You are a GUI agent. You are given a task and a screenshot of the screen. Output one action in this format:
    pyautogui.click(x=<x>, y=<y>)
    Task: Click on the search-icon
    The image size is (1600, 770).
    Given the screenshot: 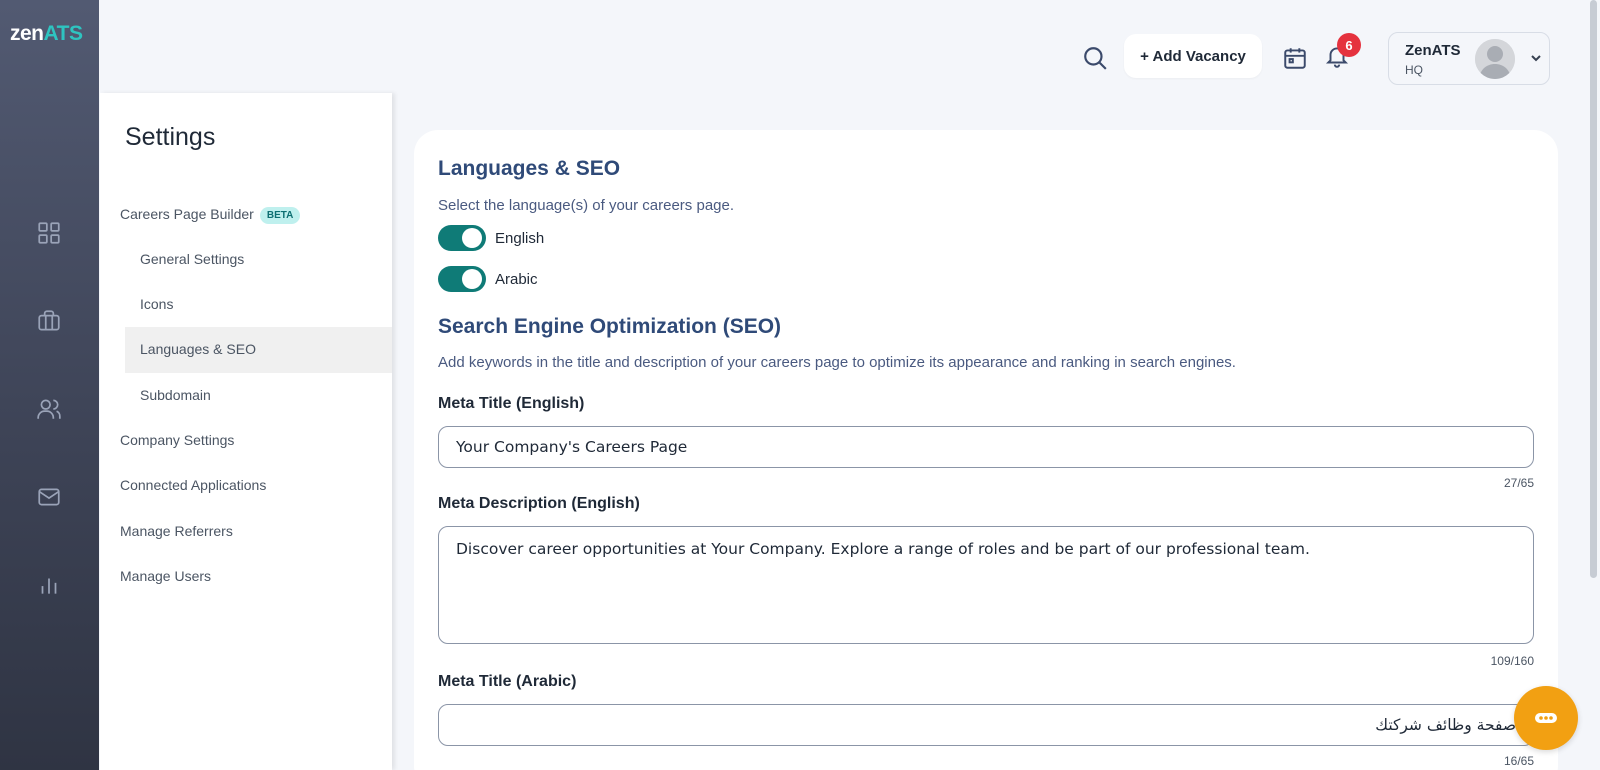 What is the action you would take?
    pyautogui.click(x=1096, y=59)
    